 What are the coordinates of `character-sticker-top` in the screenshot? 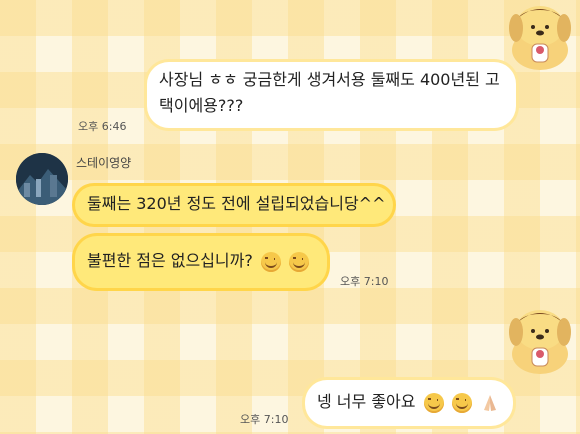 It's located at (540, 35).